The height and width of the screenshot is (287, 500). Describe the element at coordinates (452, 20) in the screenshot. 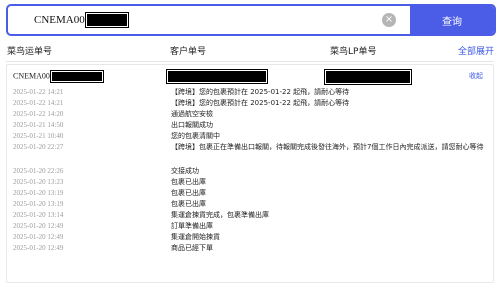

I see `search-button: 查询` at that location.